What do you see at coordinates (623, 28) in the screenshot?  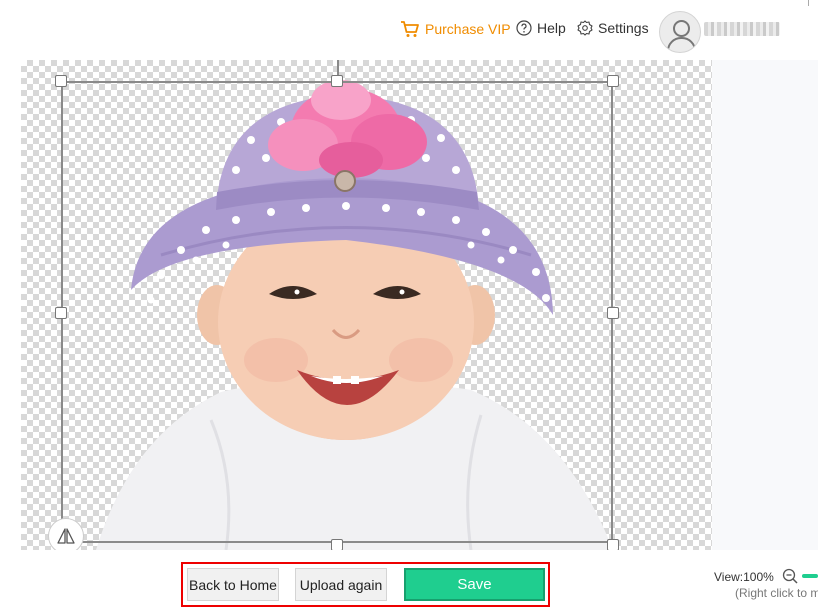 I see `settings-label: Settings` at bounding box center [623, 28].